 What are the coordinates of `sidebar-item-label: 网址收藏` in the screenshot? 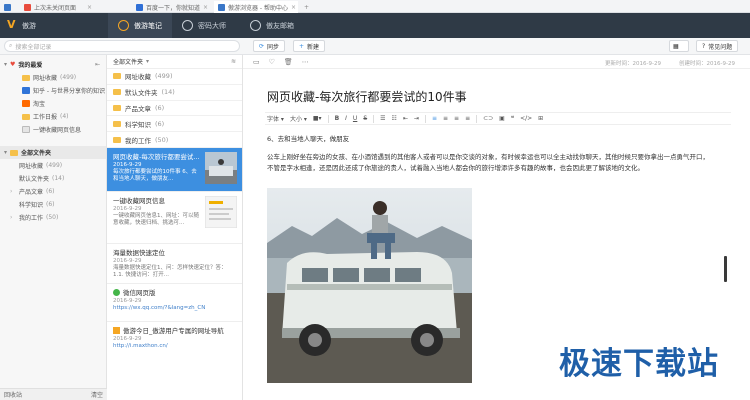 It's located at (45, 78).